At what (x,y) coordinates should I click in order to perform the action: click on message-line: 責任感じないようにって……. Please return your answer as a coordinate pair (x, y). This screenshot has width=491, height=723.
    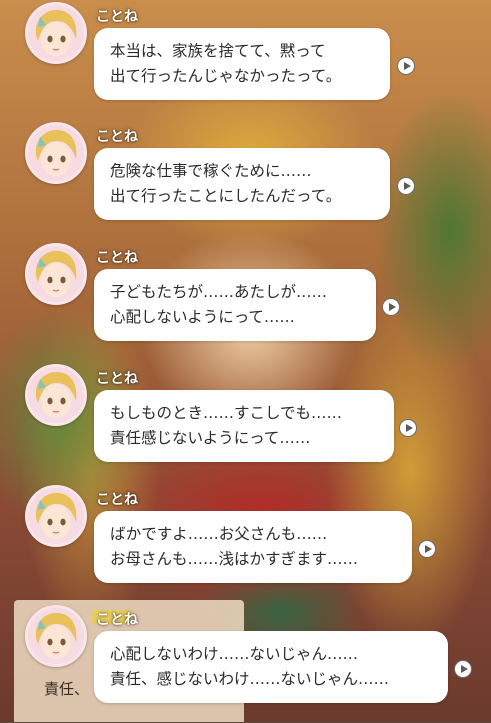
    Looking at the image, I should click on (210, 438).